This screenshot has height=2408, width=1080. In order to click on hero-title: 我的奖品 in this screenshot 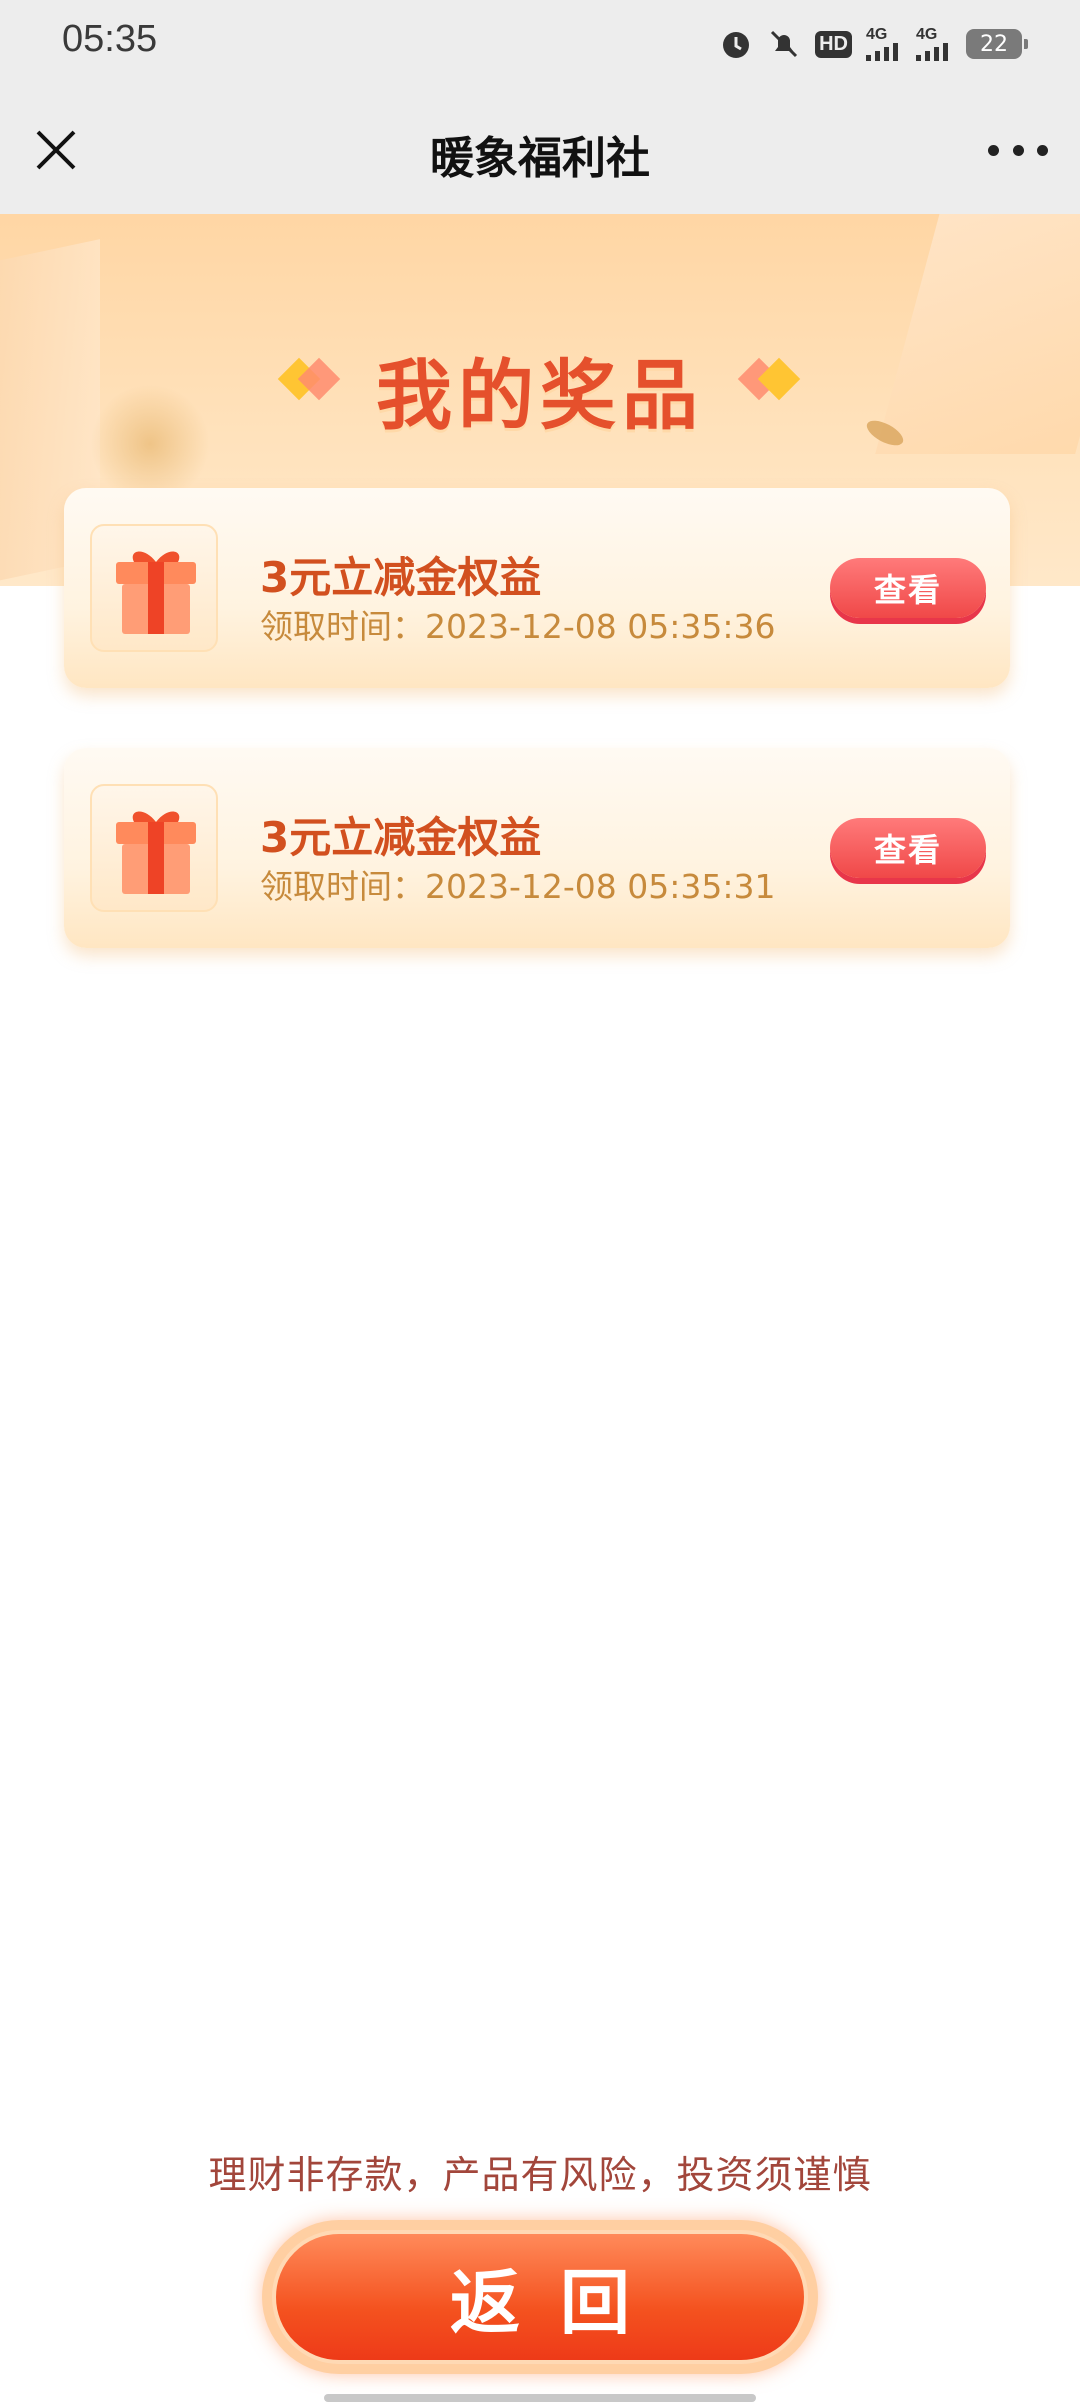, I will do `click(540, 395)`.